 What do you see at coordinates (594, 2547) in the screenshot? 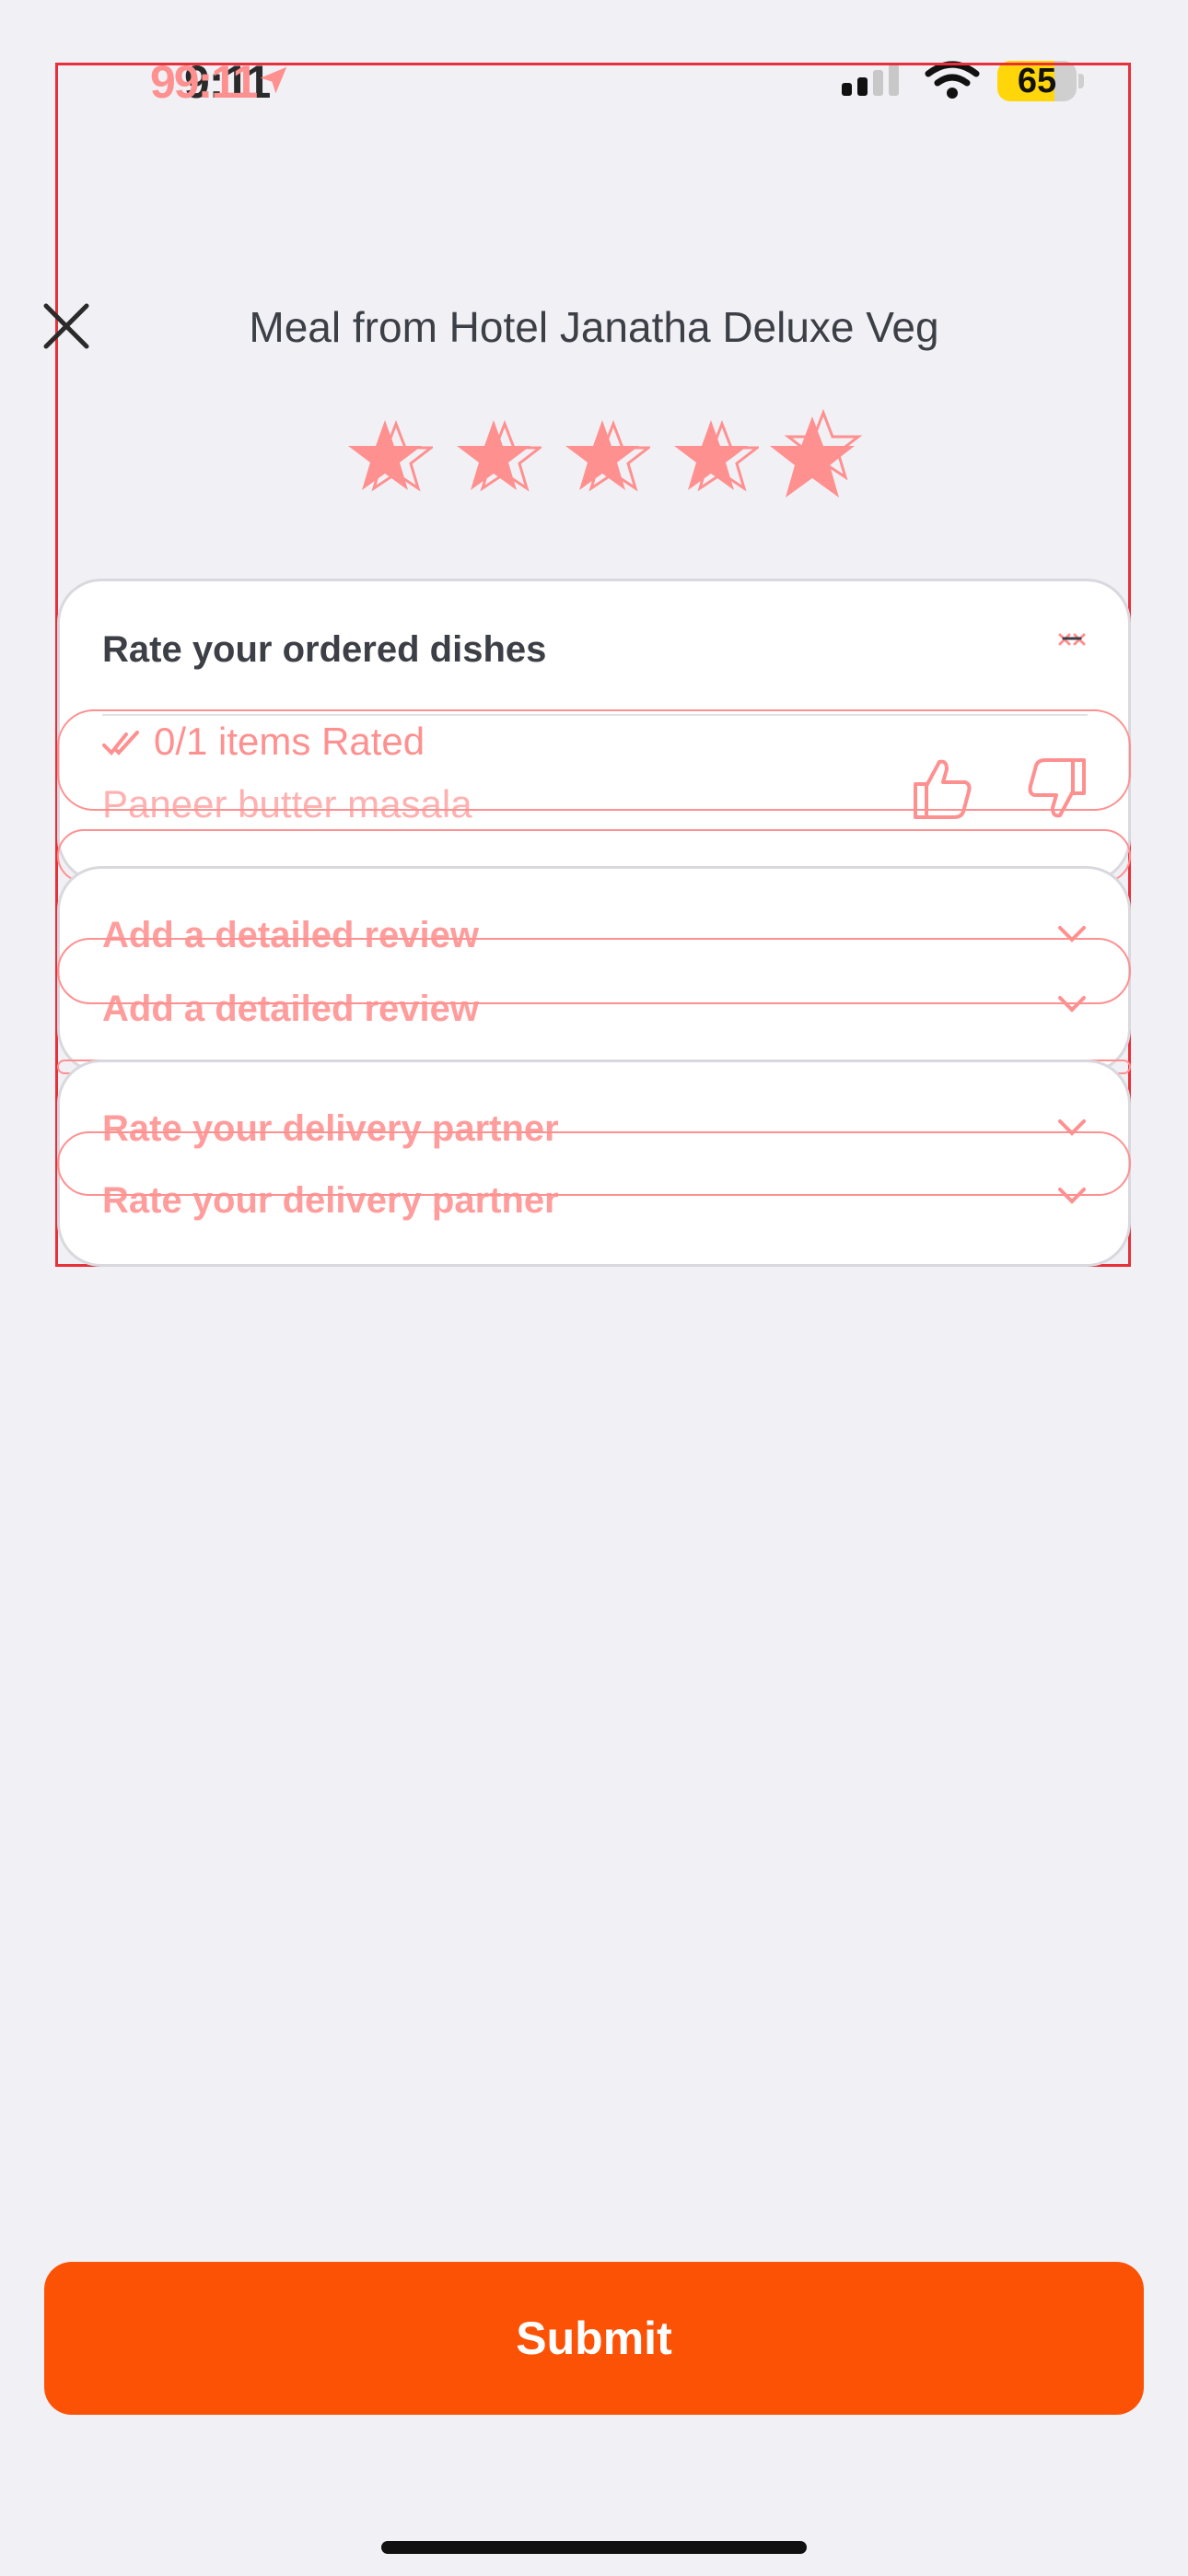
I see `home-indicator` at bounding box center [594, 2547].